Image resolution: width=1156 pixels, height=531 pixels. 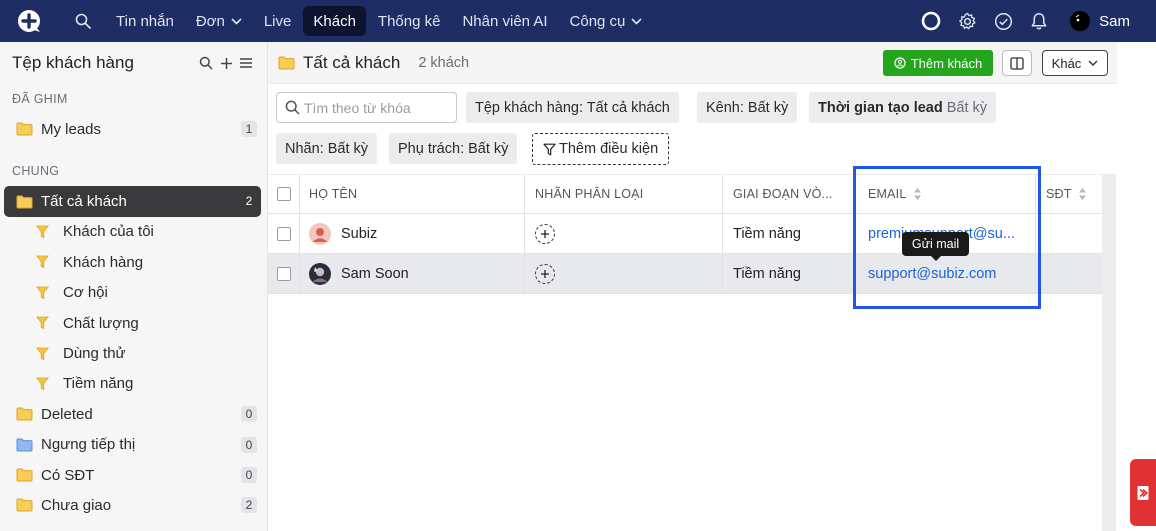 I want to click on sidebar-item-label: Có SĐT, so click(x=68, y=475).